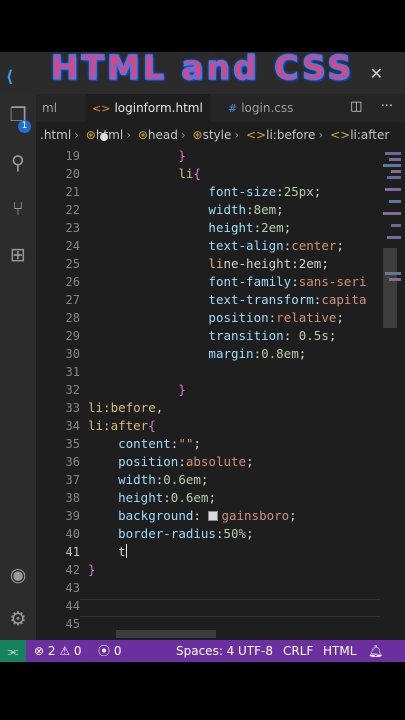  Describe the element at coordinates (220, 117) in the screenshot. I see `tab-bar: ml <> loginform.html # login.css ◫ ···` at that location.